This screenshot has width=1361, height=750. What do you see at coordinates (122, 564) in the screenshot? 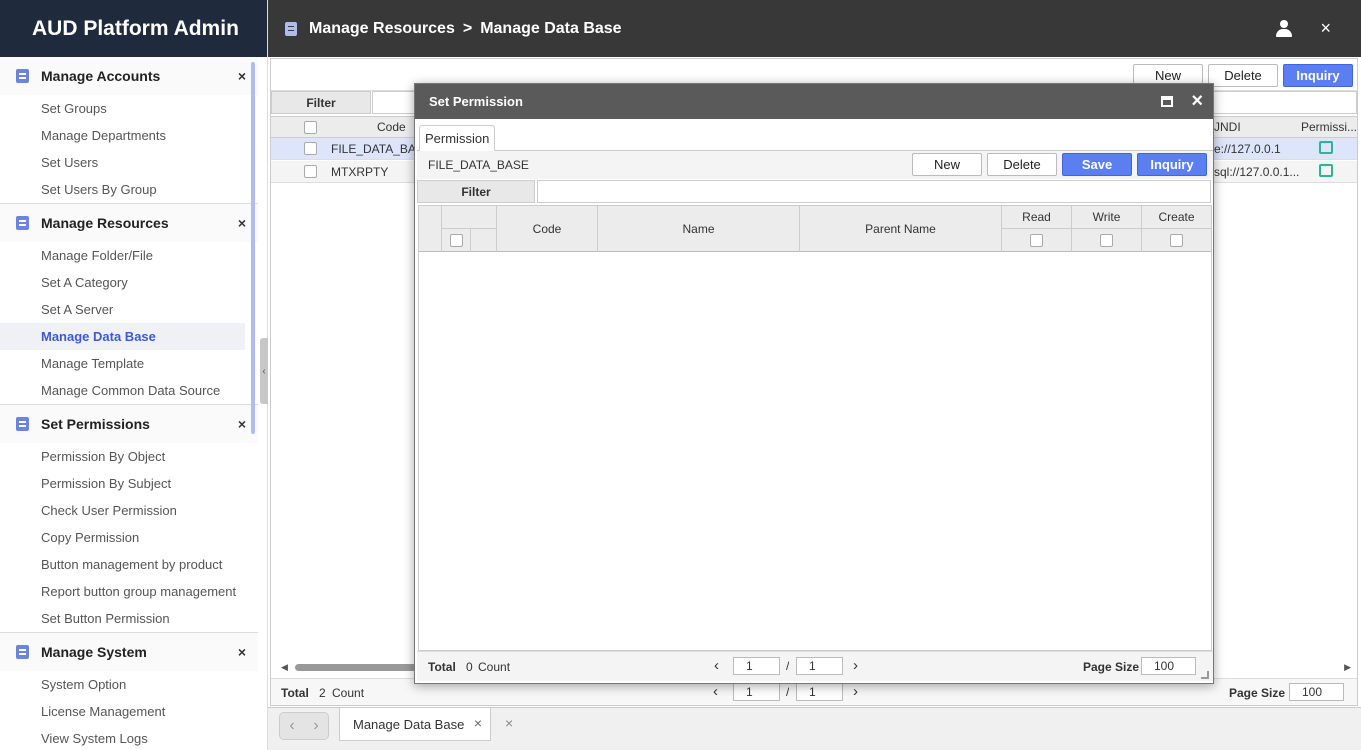
I see `sidebar-item-button-management-by-product: Button management by product` at bounding box center [122, 564].